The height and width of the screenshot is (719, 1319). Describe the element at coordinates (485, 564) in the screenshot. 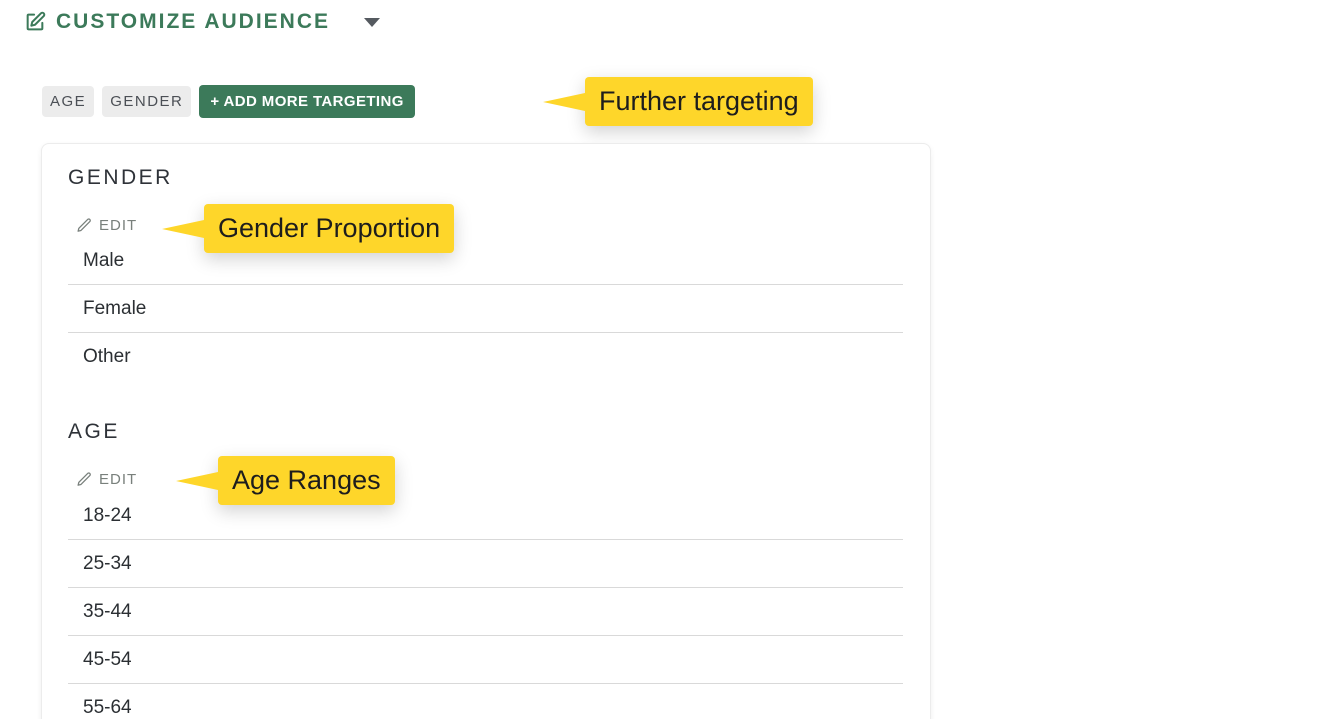

I see `list-item-age-25-34: 25-34` at that location.